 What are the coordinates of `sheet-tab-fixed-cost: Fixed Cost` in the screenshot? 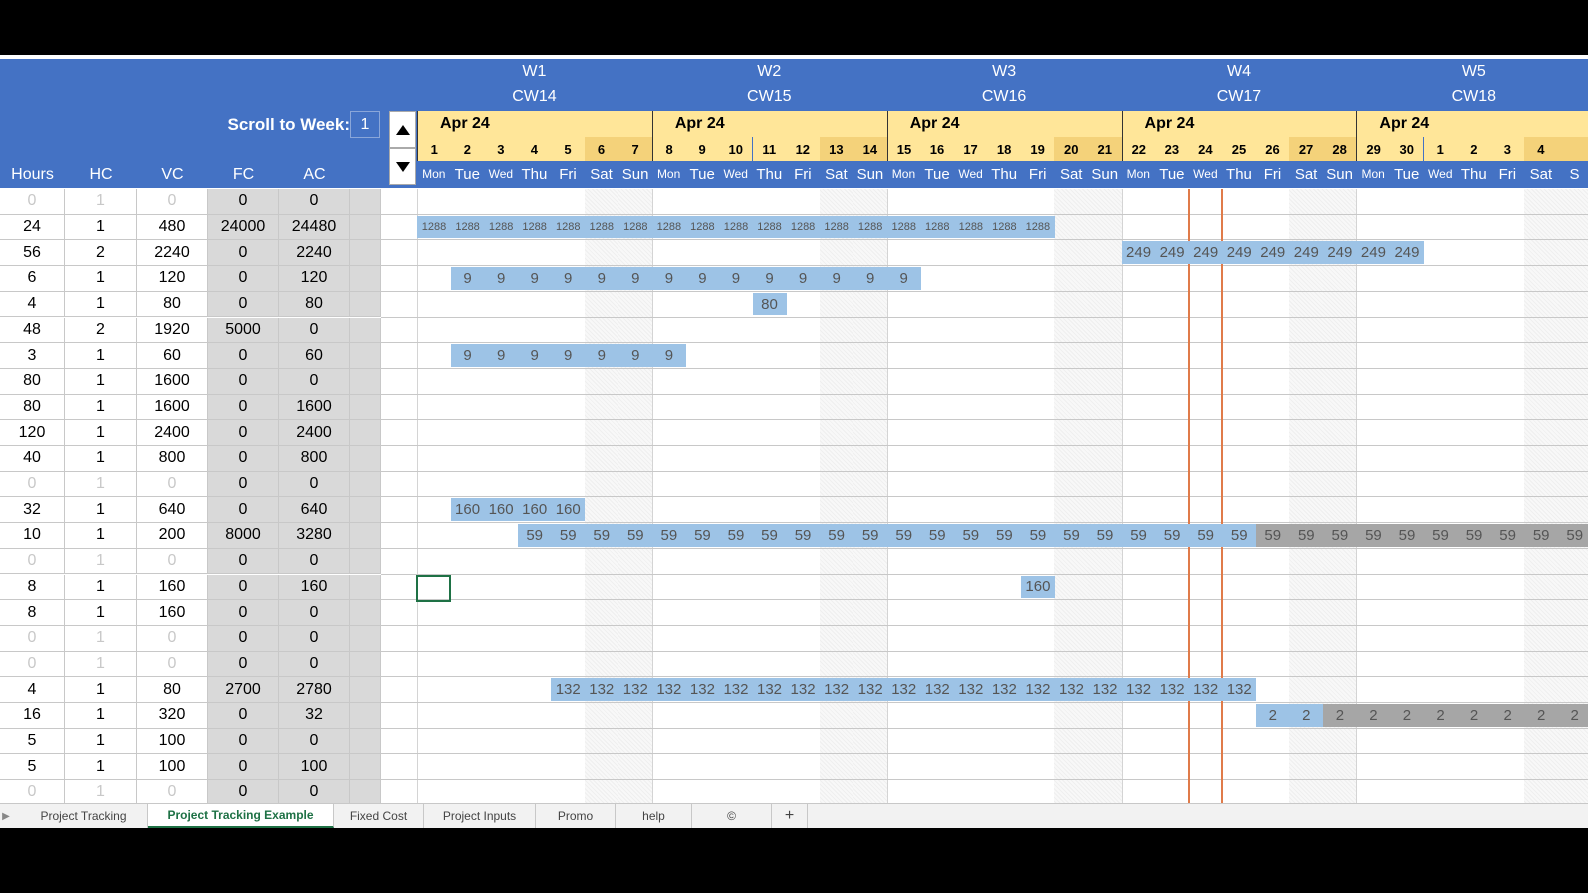 It's located at (379, 816).